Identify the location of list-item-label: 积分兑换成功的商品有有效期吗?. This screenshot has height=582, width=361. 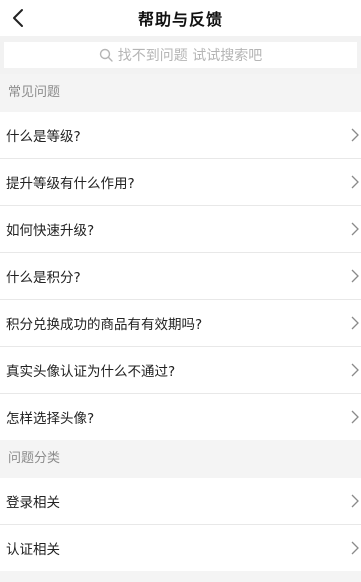
(104, 325).